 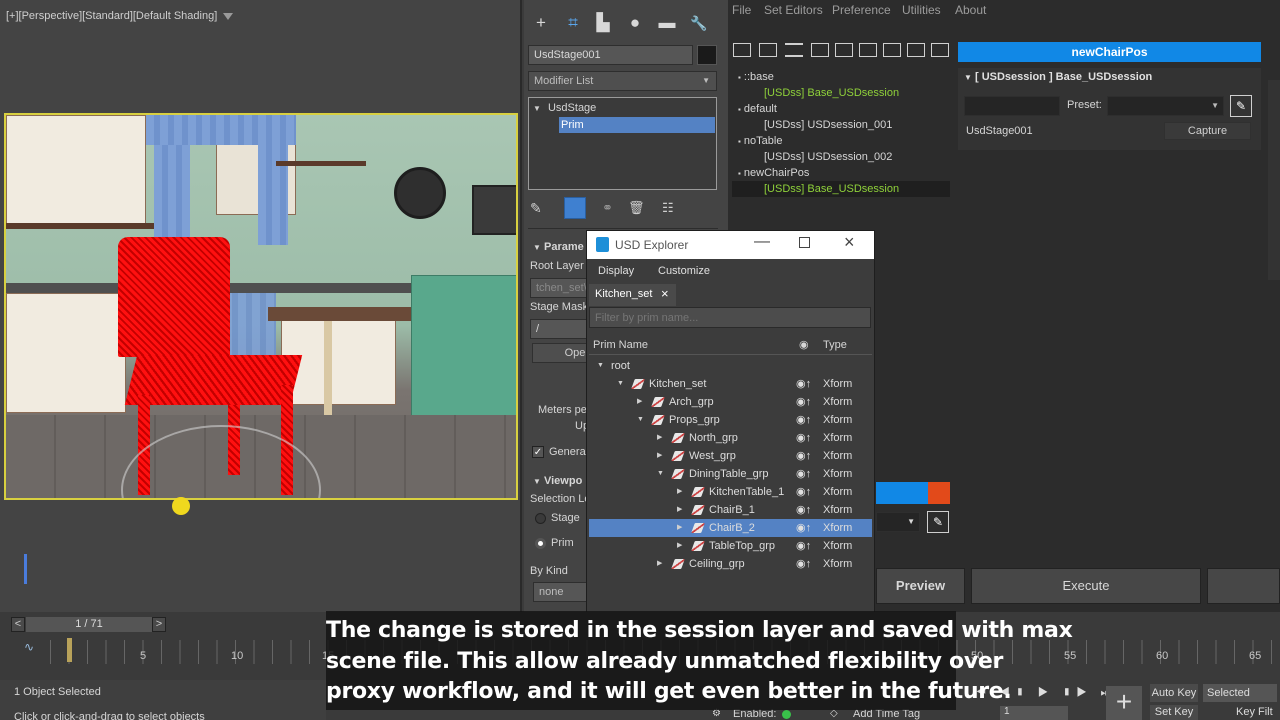 What do you see at coordinates (757, 109) in the screenshot?
I see `tree-item-default: ▪ default` at bounding box center [757, 109].